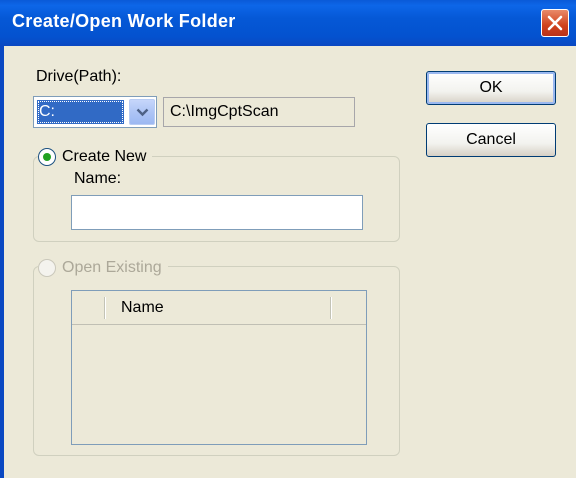 This screenshot has width=576, height=478. What do you see at coordinates (80, 112) in the screenshot?
I see `drive-select-value: C:` at bounding box center [80, 112].